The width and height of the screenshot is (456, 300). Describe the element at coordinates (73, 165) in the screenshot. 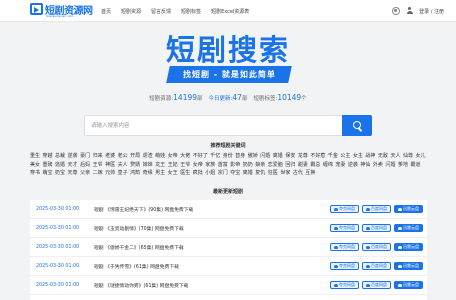

I see `keyword-link: 天才` at that location.